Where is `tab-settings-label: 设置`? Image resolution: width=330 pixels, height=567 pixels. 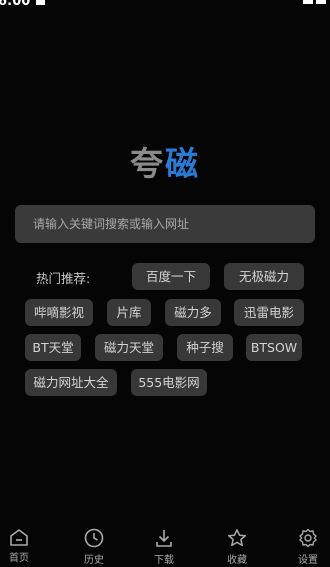 tab-settings-label: 设置 is located at coordinates (308, 560).